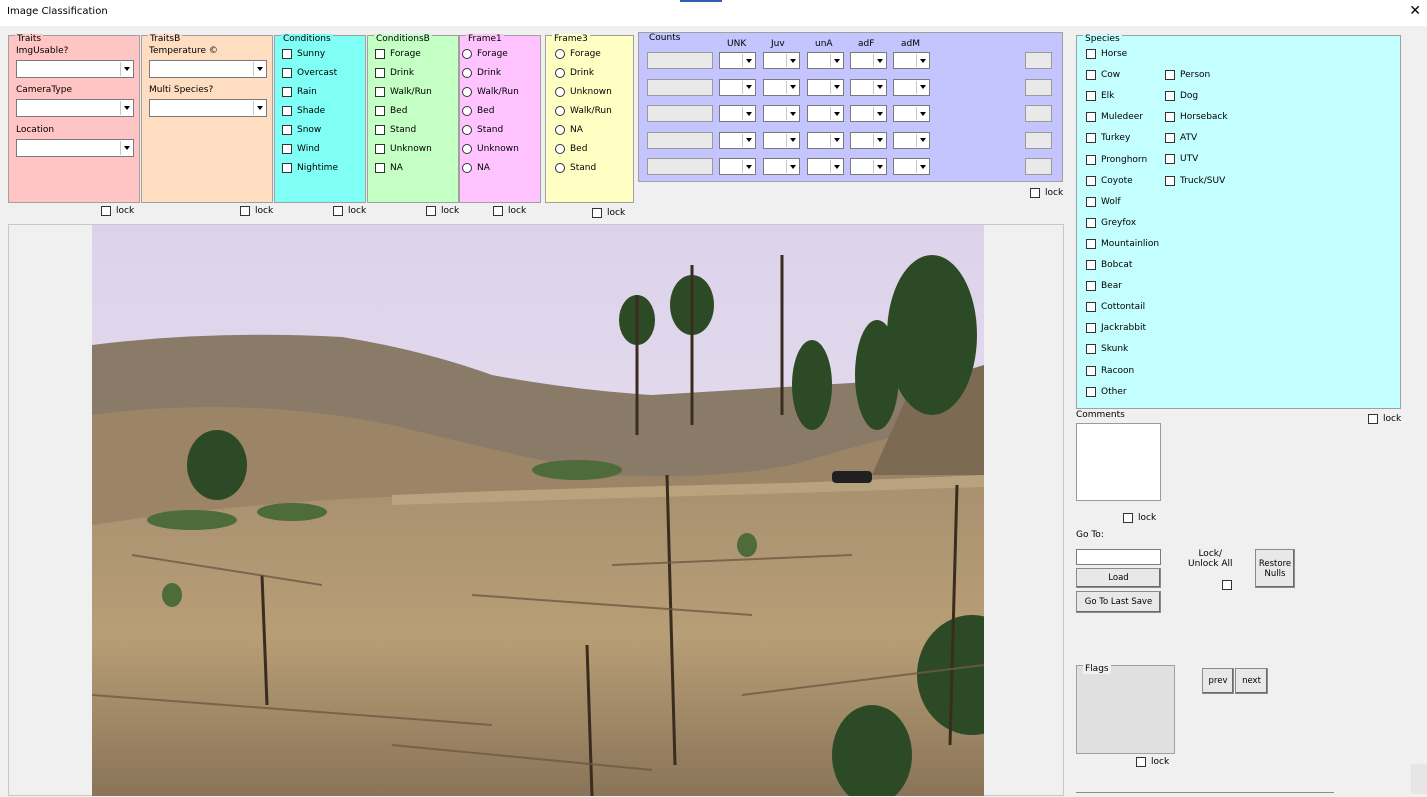 The width and height of the screenshot is (1427, 797). What do you see at coordinates (1046, 193) in the screenshot?
I see `counts-lock: lock` at bounding box center [1046, 193].